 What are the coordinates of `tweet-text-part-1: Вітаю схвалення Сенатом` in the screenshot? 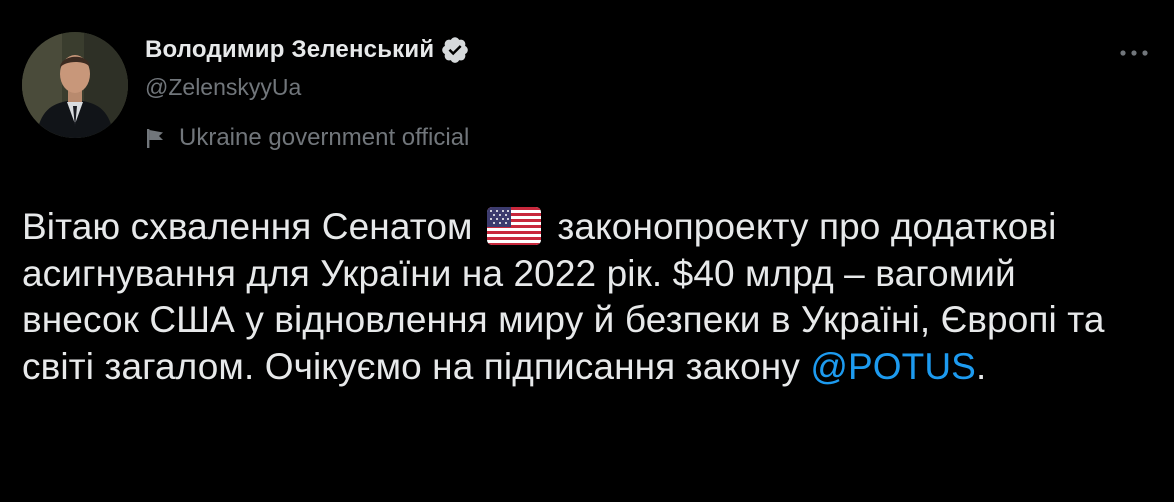 It's located at (247, 226).